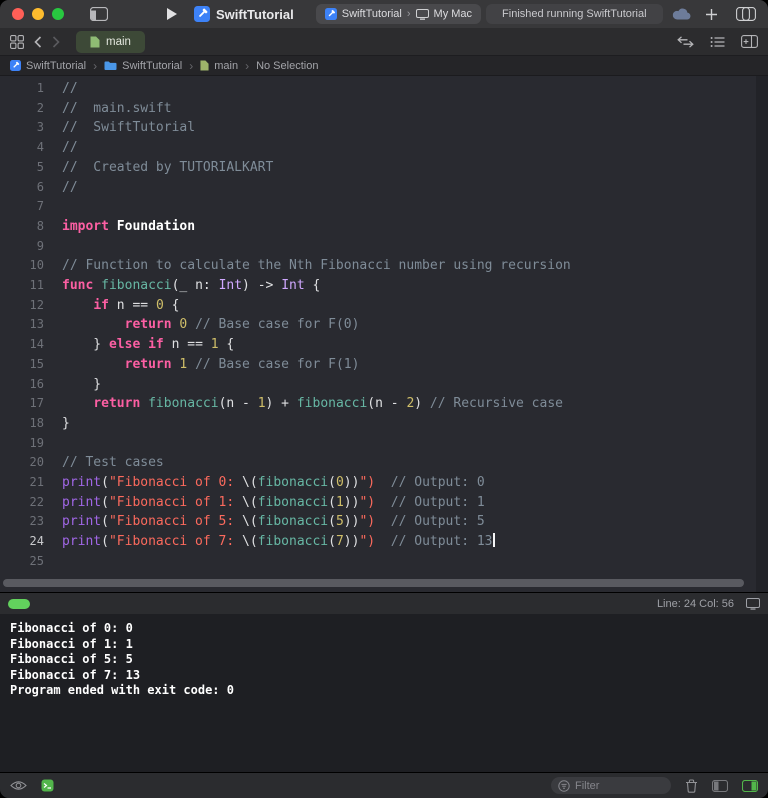 Image resolution: width=768 pixels, height=798 pixels. I want to click on horizontal-scrollbar-thumb, so click(373, 583).